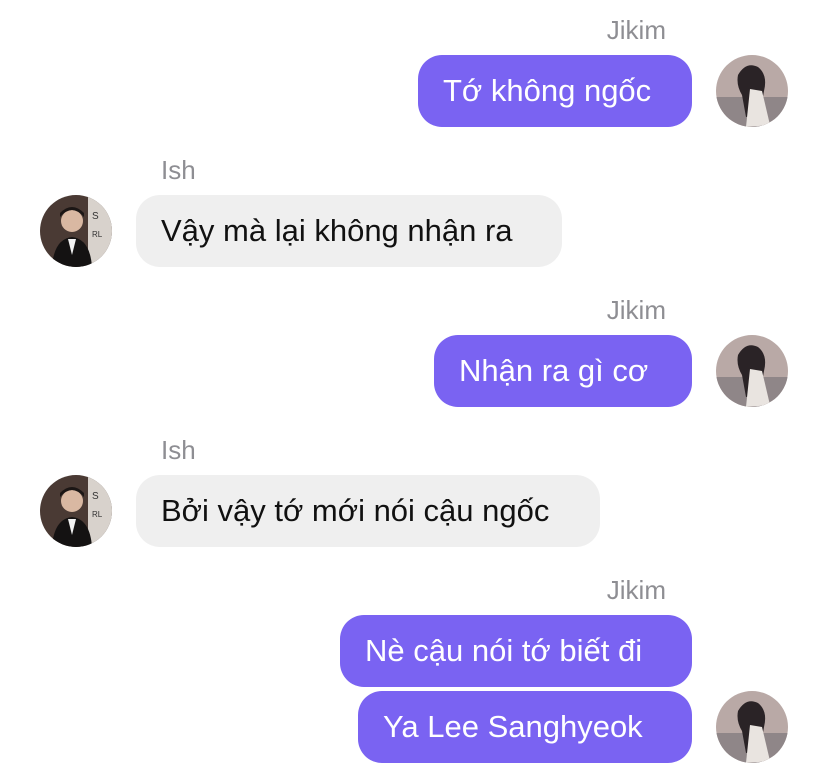  I want to click on message-bubble-outgoing: Ya Lee Sanghyeok, so click(525, 727).